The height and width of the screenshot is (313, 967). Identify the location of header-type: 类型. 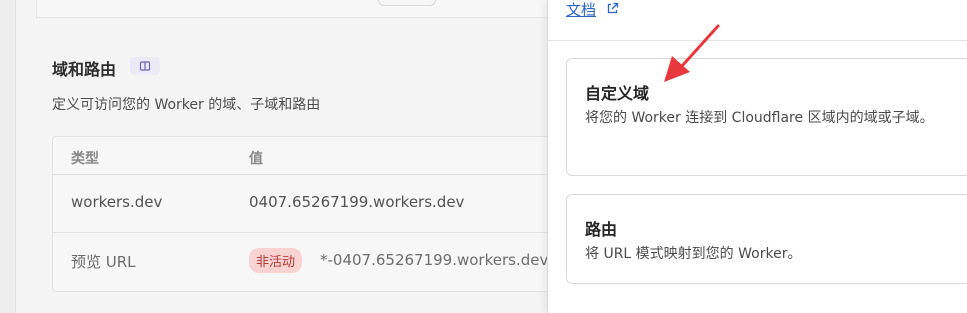
(85, 159).